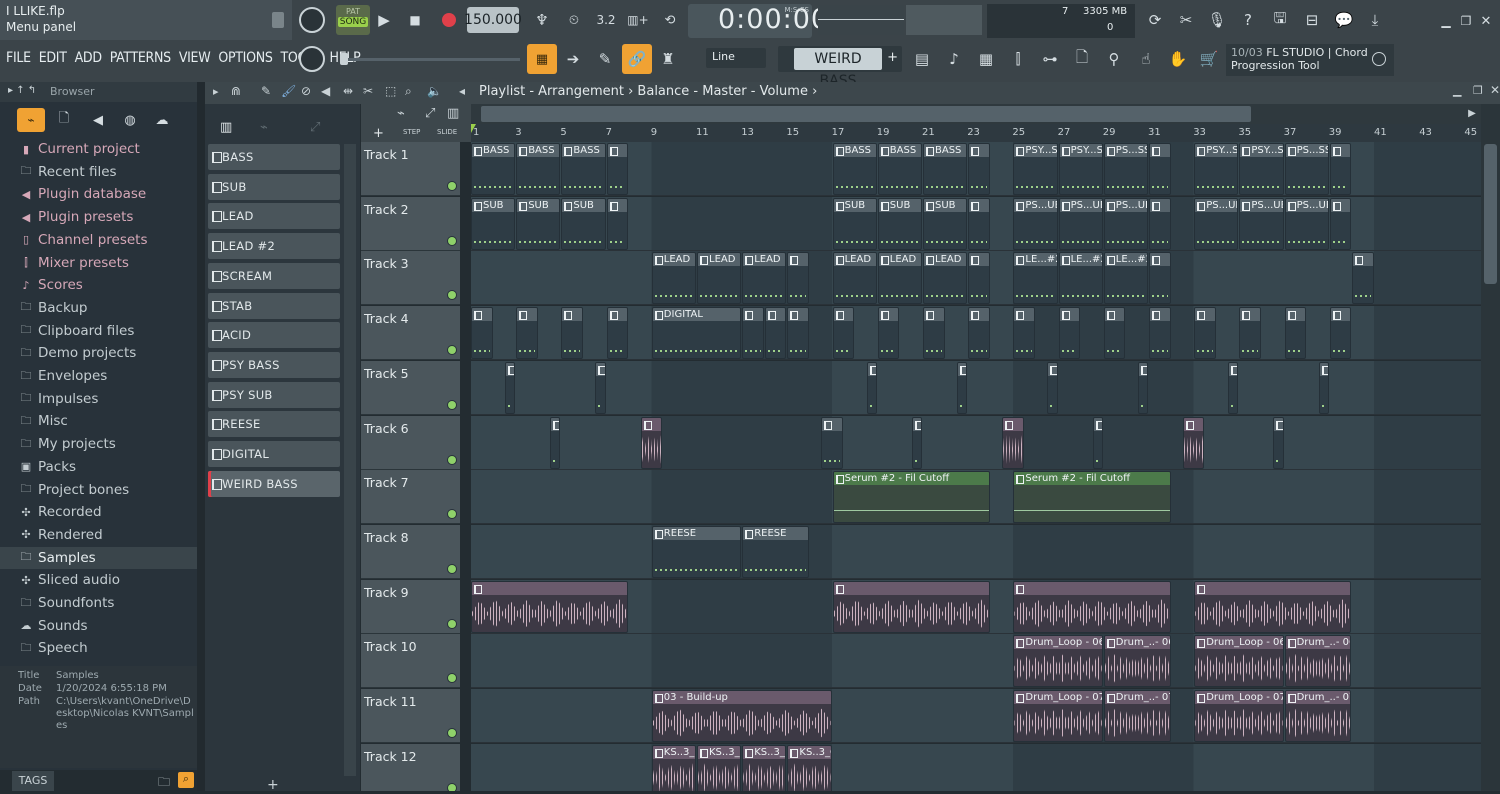  I want to click on close-icon: ✕, so click(1486, 21).